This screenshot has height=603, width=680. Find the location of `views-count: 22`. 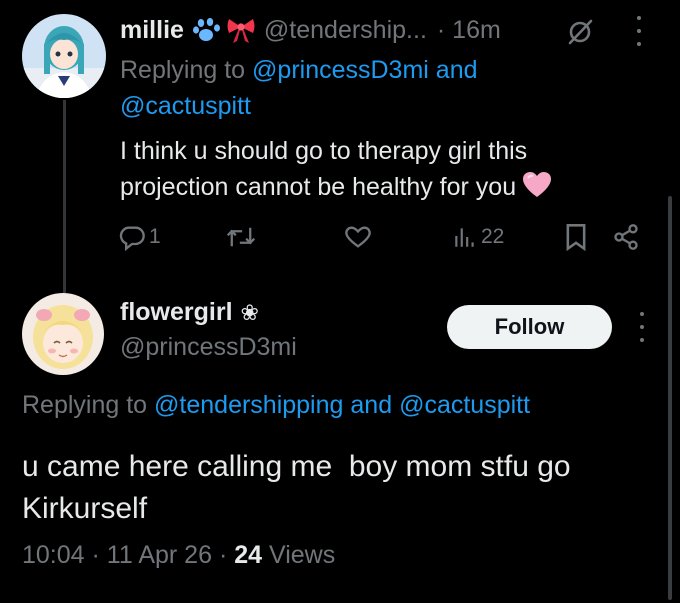

views-count: 22 is located at coordinates (493, 236).